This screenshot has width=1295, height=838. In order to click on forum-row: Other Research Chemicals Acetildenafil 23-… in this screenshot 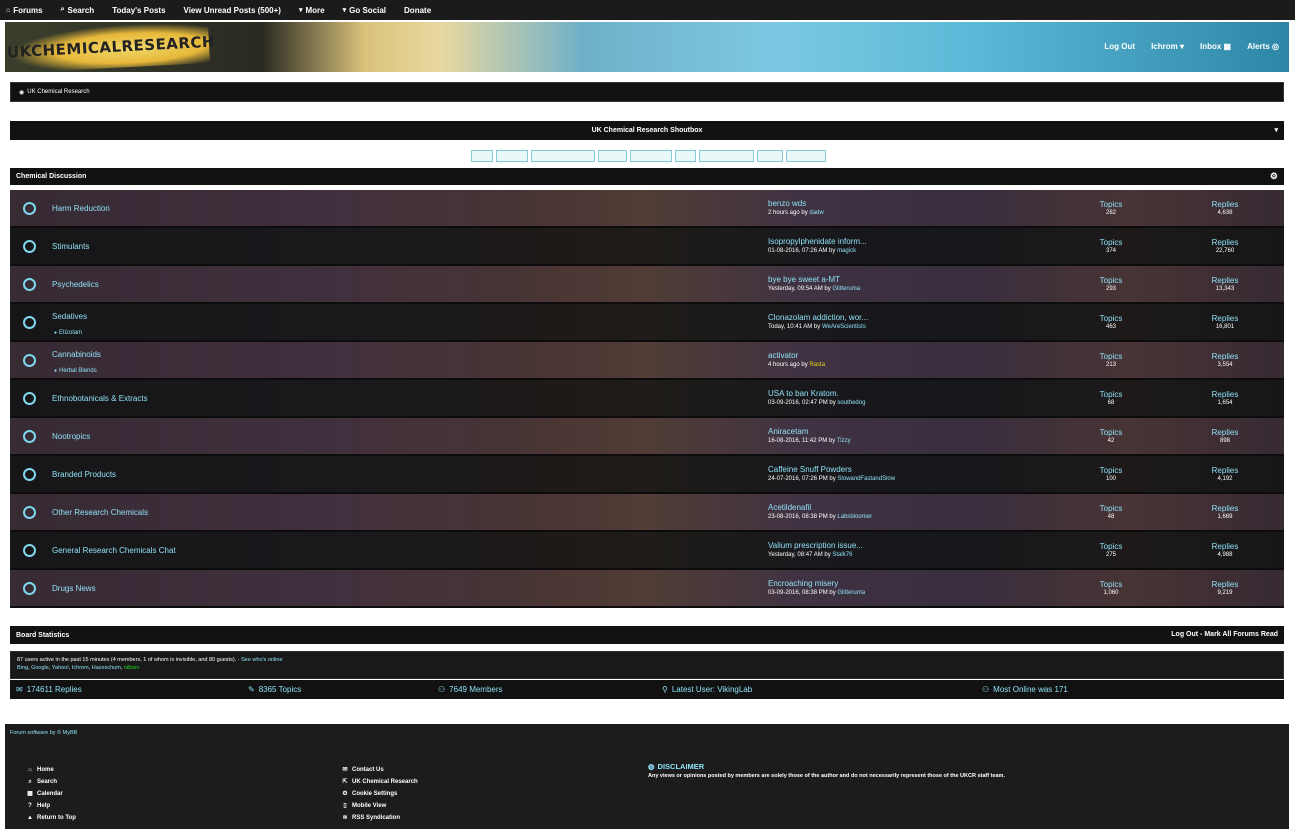, I will do `click(647, 513)`.